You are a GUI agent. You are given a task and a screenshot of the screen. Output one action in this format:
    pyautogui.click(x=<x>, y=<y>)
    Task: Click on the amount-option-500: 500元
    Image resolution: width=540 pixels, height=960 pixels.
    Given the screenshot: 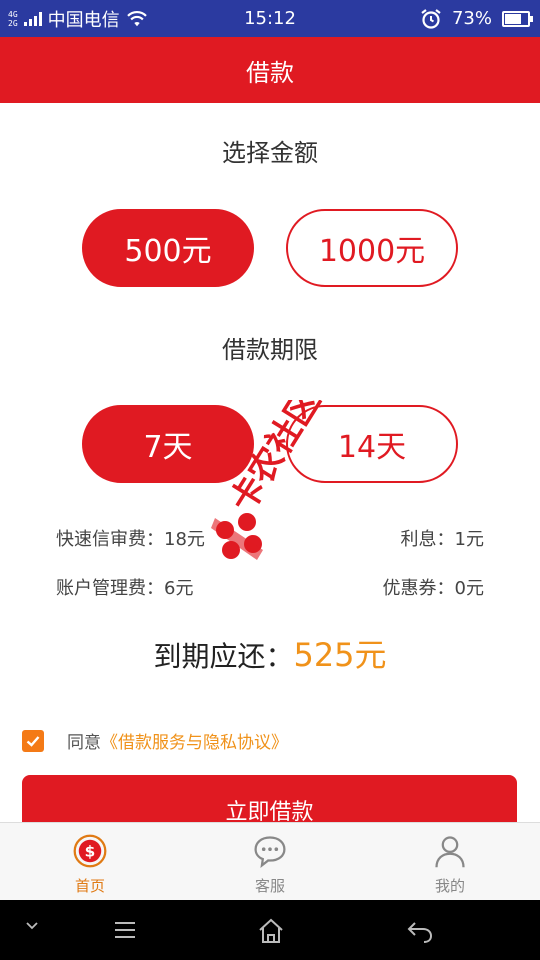 What is the action you would take?
    pyautogui.click(x=168, y=248)
    